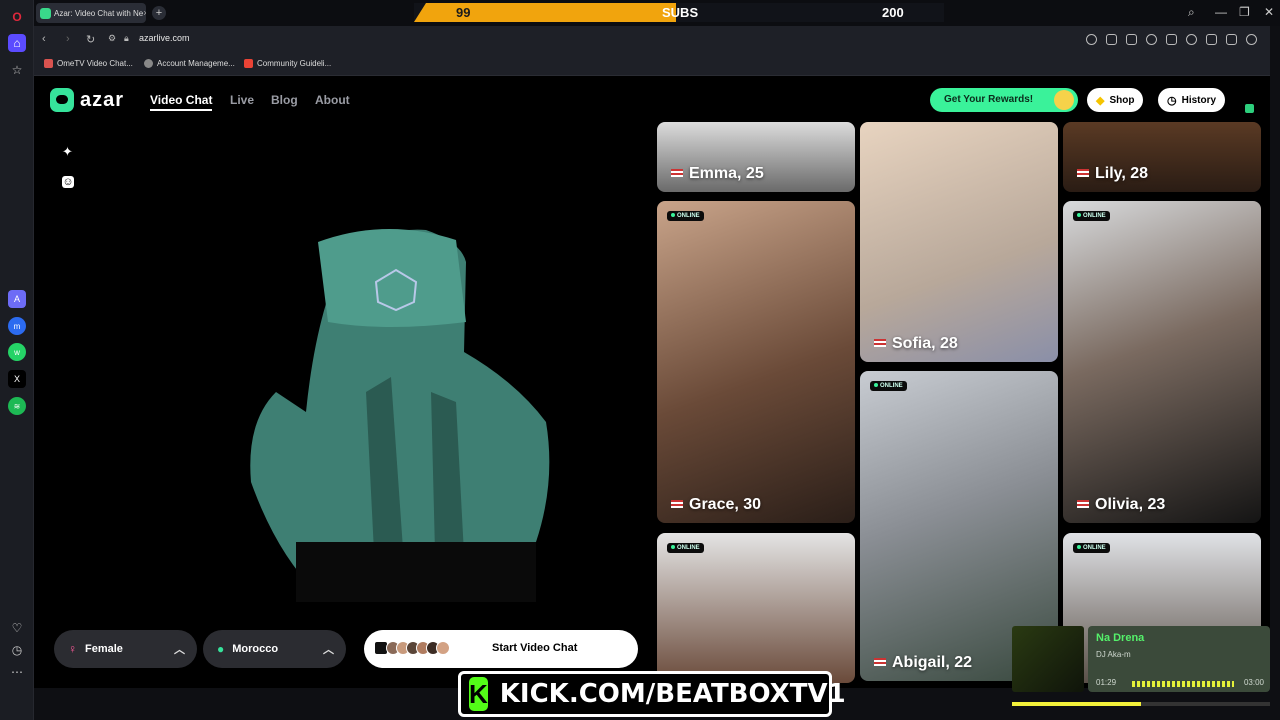  What do you see at coordinates (545, 12) in the screenshot?
I see `subs-goal-fill` at bounding box center [545, 12].